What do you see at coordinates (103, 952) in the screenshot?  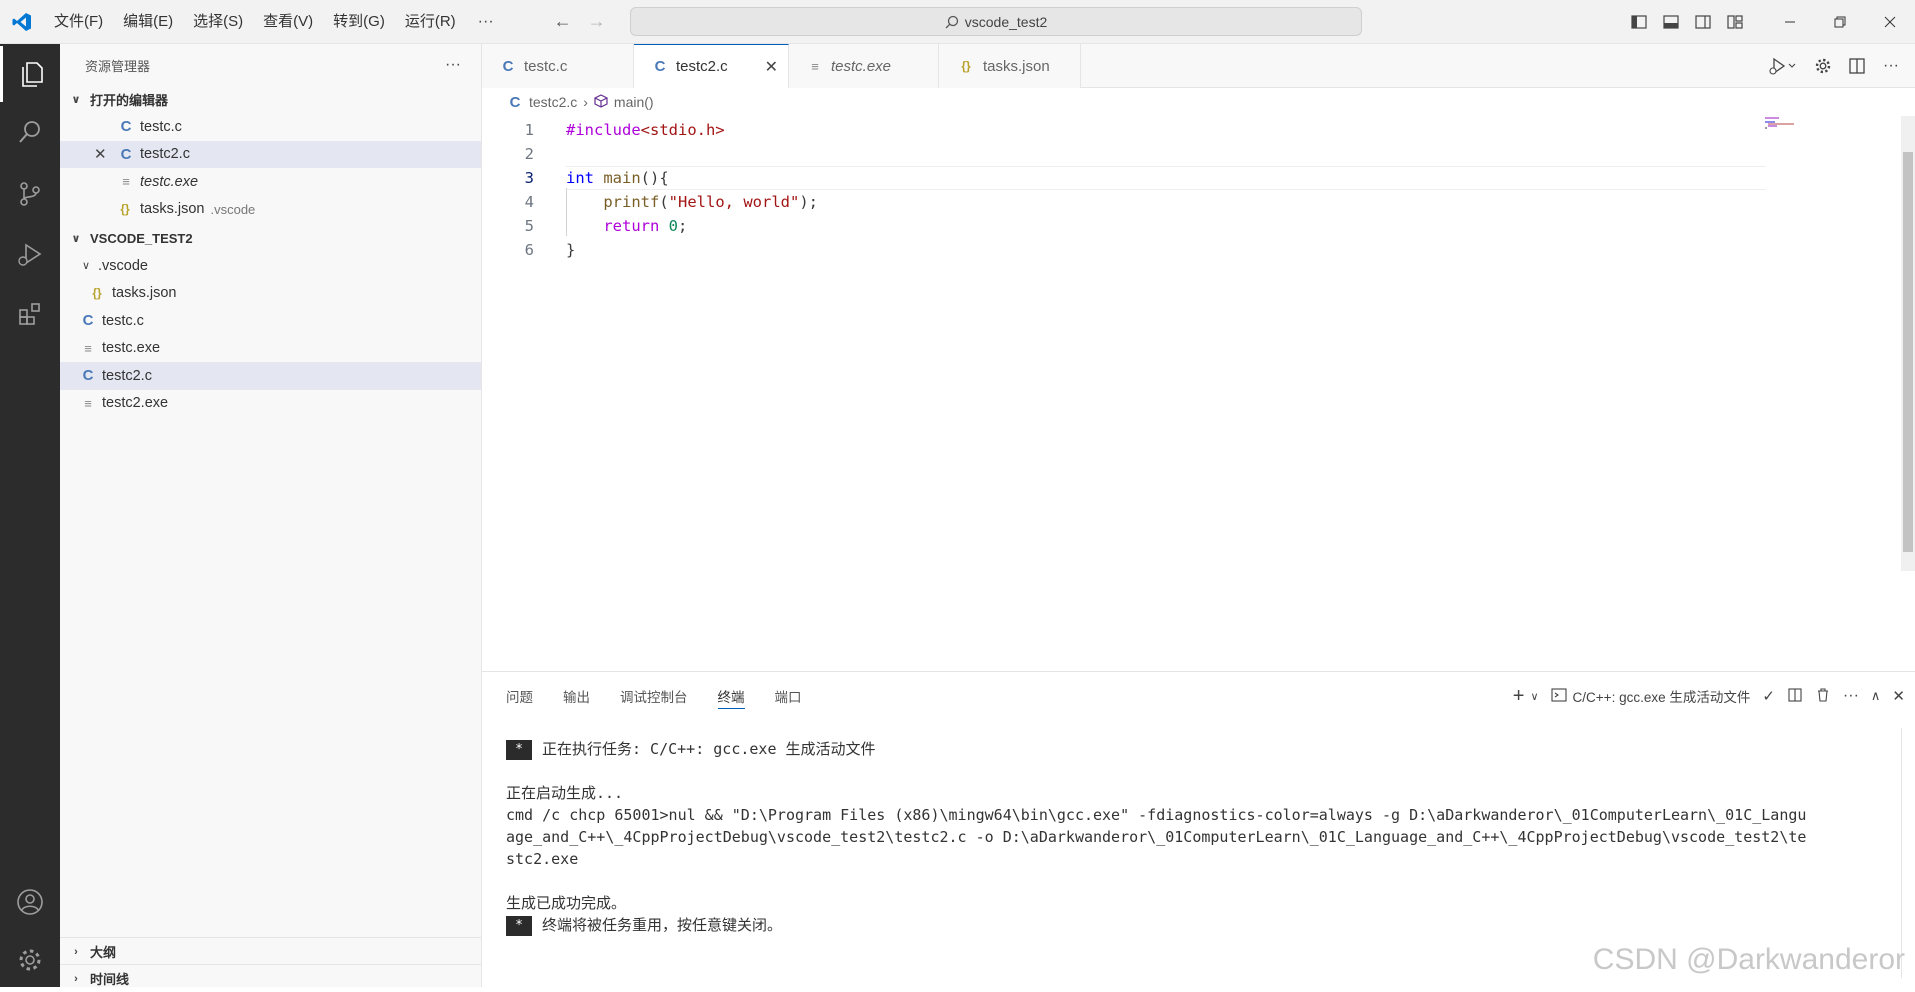 I see `outline-title: 大纲` at bounding box center [103, 952].